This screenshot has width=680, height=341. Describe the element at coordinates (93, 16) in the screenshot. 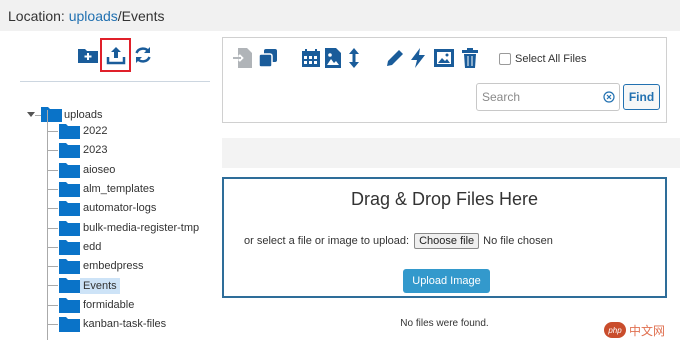

I see `location-root-link: uploads` at that location.